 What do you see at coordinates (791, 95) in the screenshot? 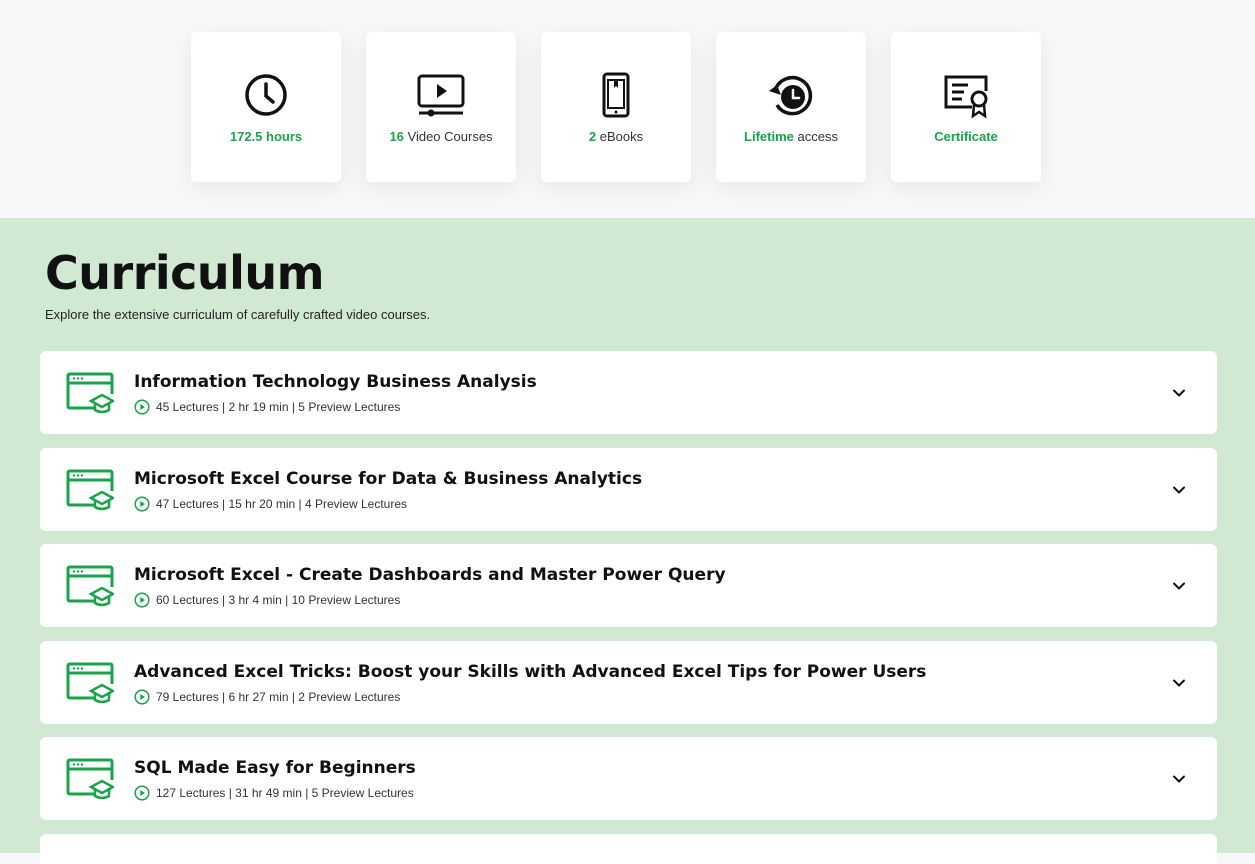
I see `lifetime-clock-icon` at bounding box center [791, 95].